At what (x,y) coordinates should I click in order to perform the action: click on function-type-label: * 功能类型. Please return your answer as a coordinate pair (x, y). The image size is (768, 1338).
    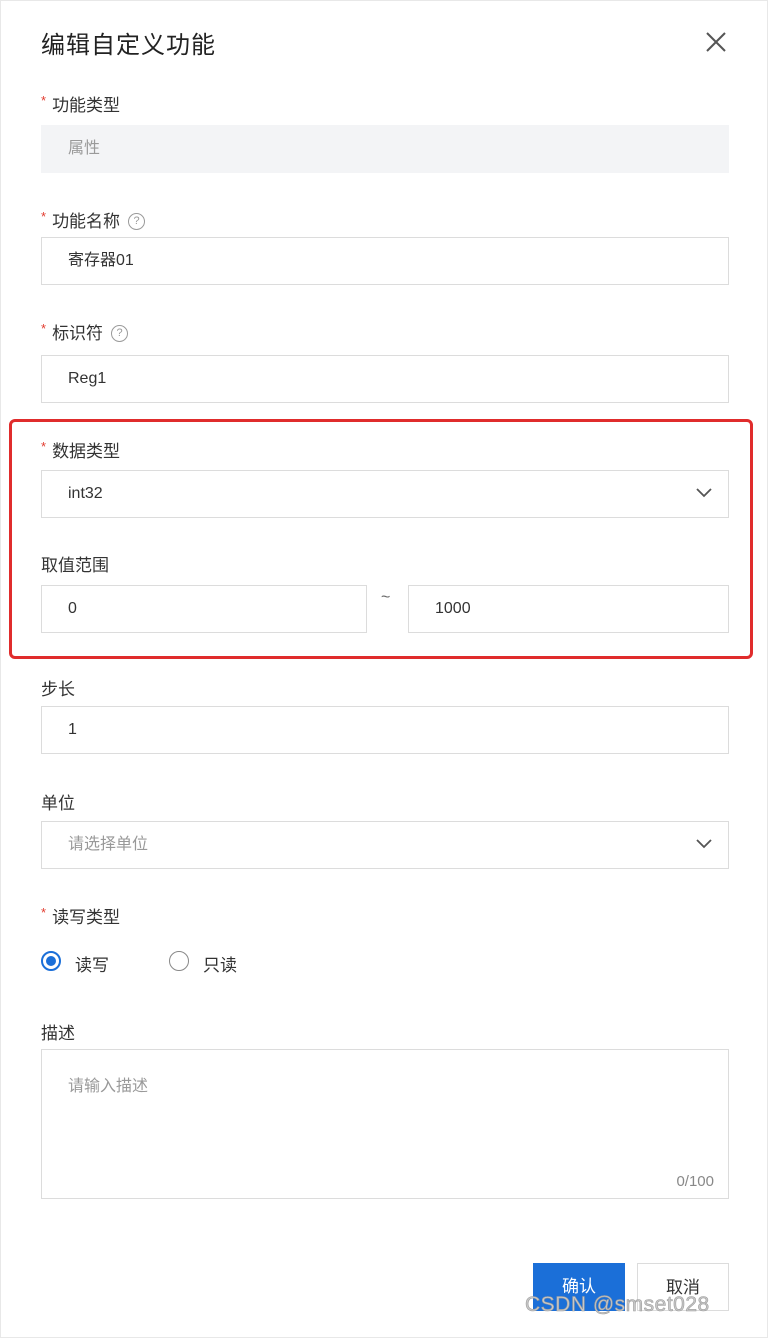
    Looking at the image, I should click on (80, 103).